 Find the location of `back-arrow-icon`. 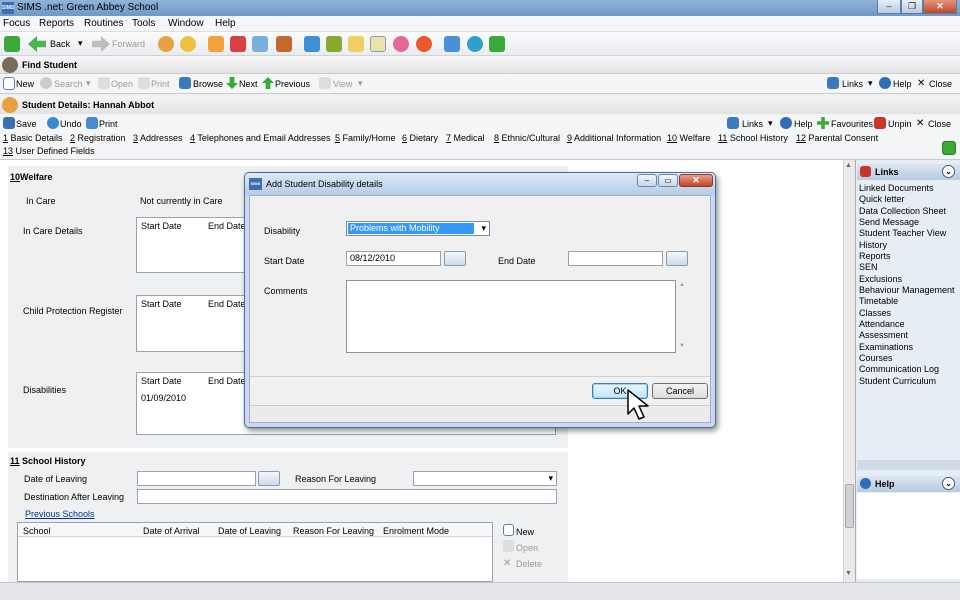

back-arrow-icon is located at coordinates (37, 44).